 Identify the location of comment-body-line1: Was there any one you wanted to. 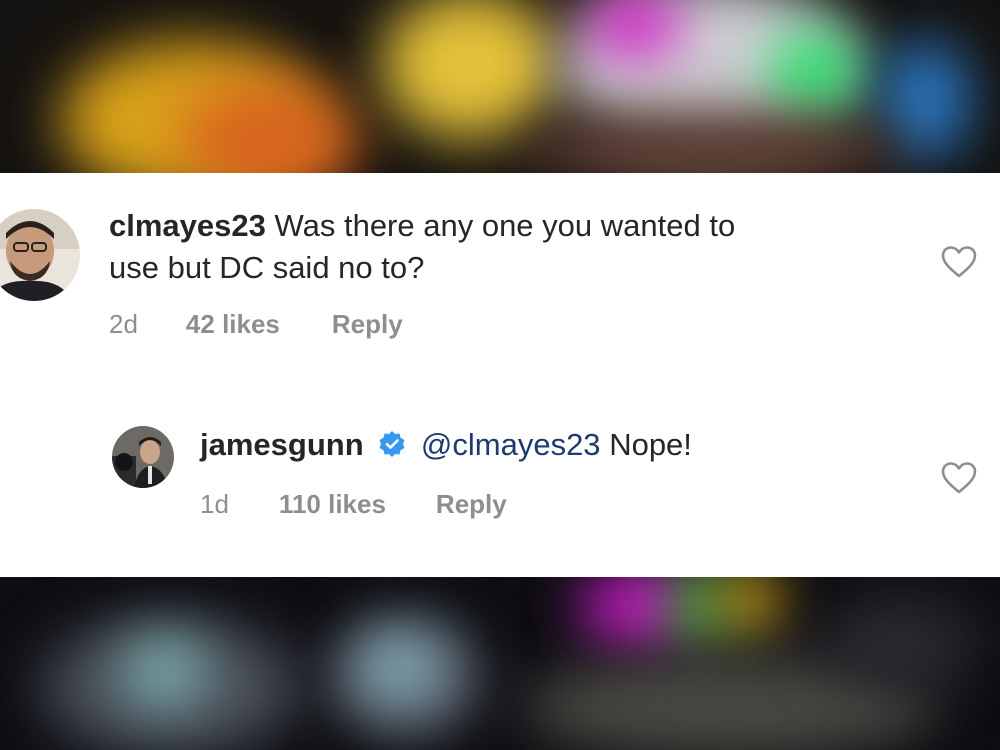
(505, 225).